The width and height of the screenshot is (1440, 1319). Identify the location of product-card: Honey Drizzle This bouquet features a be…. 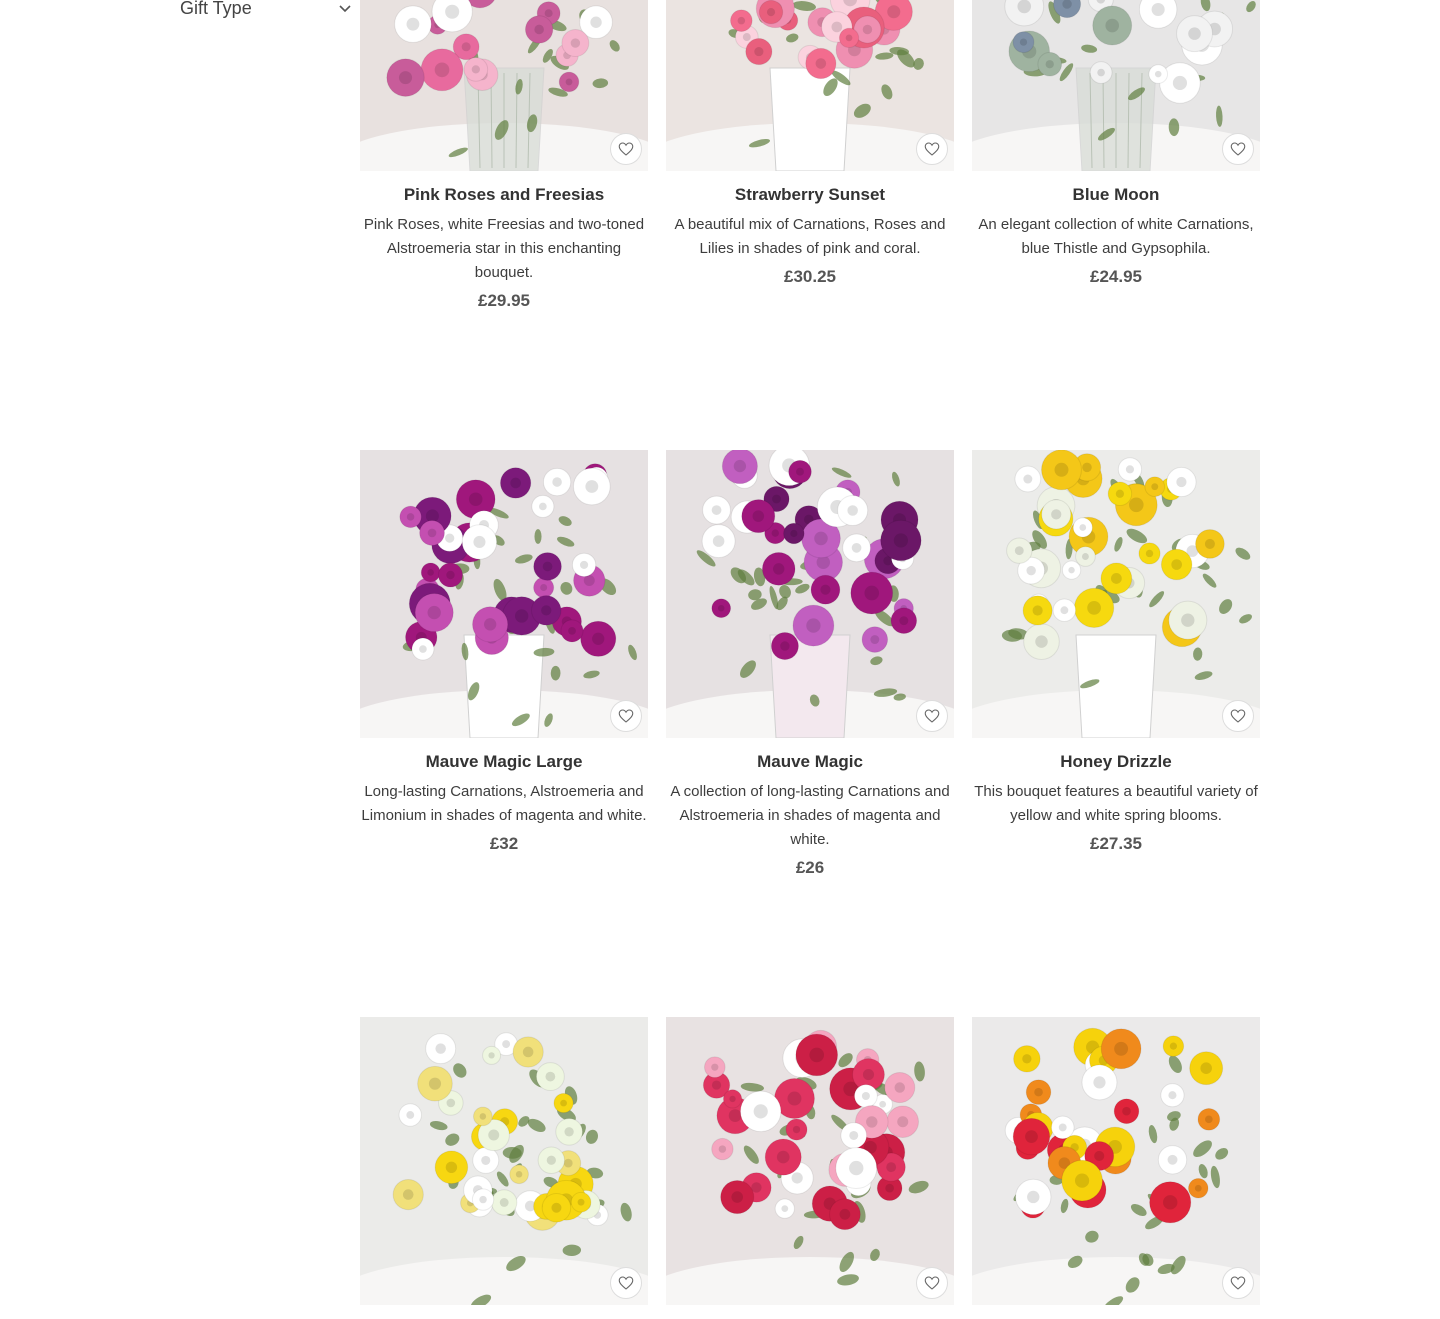
(1116, 664).